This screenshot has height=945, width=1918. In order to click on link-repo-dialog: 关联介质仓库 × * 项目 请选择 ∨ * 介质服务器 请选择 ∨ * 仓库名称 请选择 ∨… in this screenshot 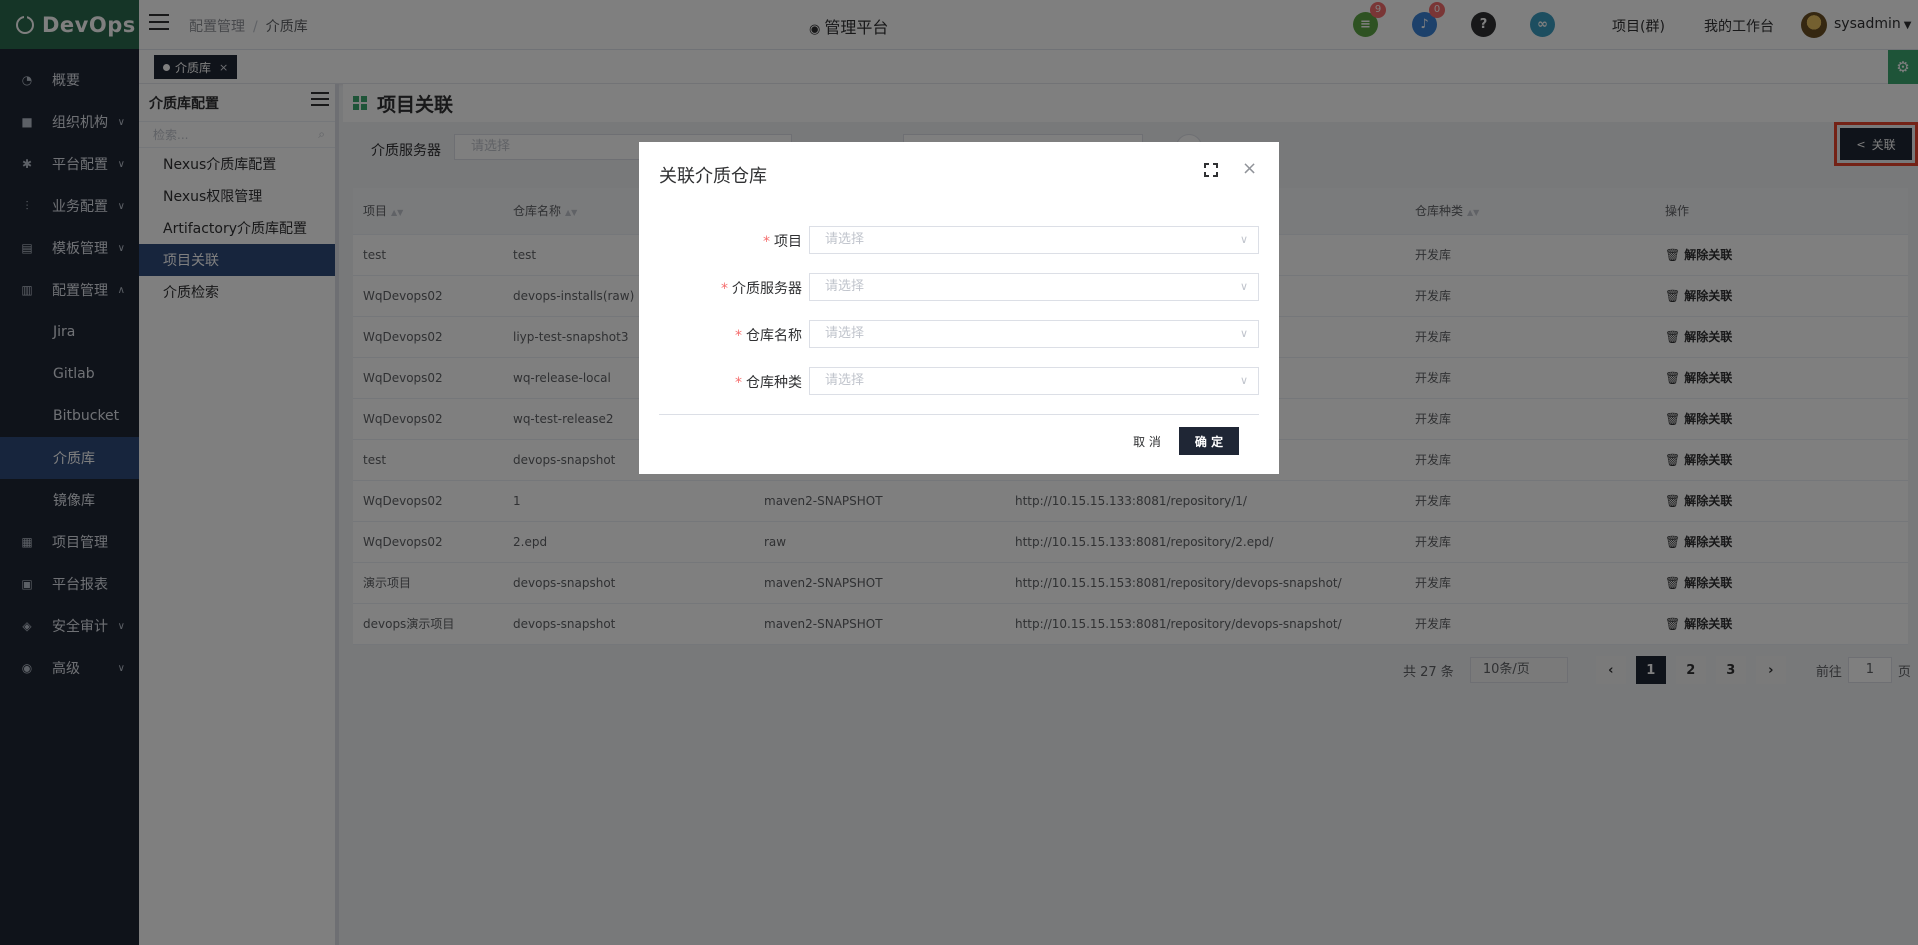, I will do `click(959, 308)`.